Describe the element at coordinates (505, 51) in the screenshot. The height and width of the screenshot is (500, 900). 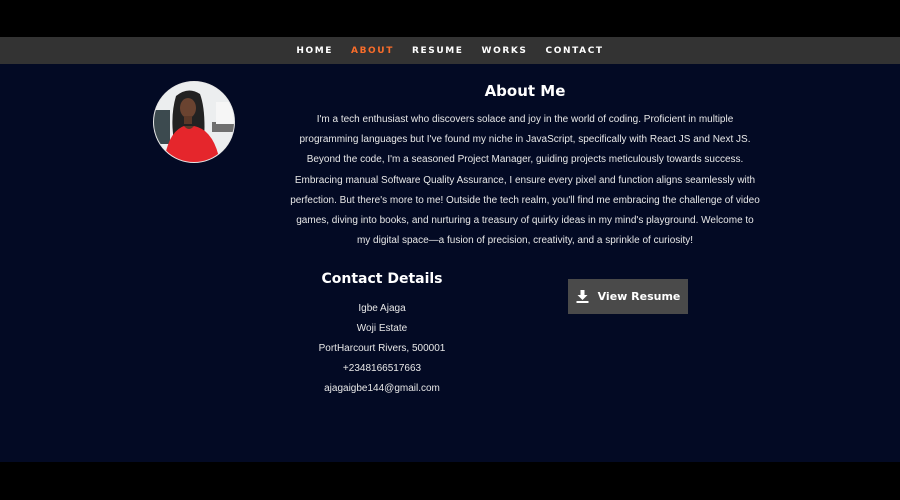
I see `nav-works: WORKS` at that location.